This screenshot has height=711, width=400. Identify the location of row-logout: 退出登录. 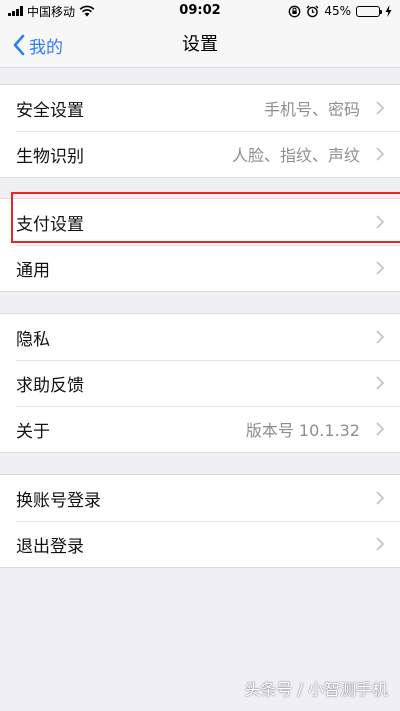
(200, 544).